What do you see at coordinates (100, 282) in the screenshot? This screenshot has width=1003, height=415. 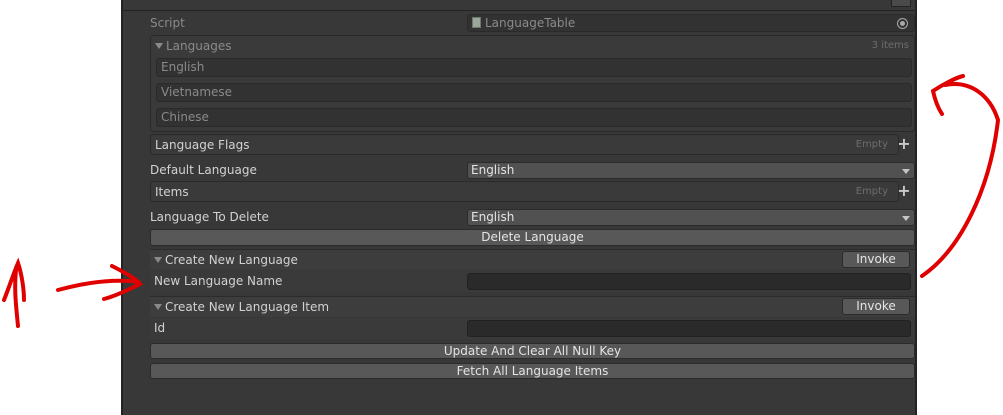 I see `annotation-arrow-right` at bounding box center [100, 282].